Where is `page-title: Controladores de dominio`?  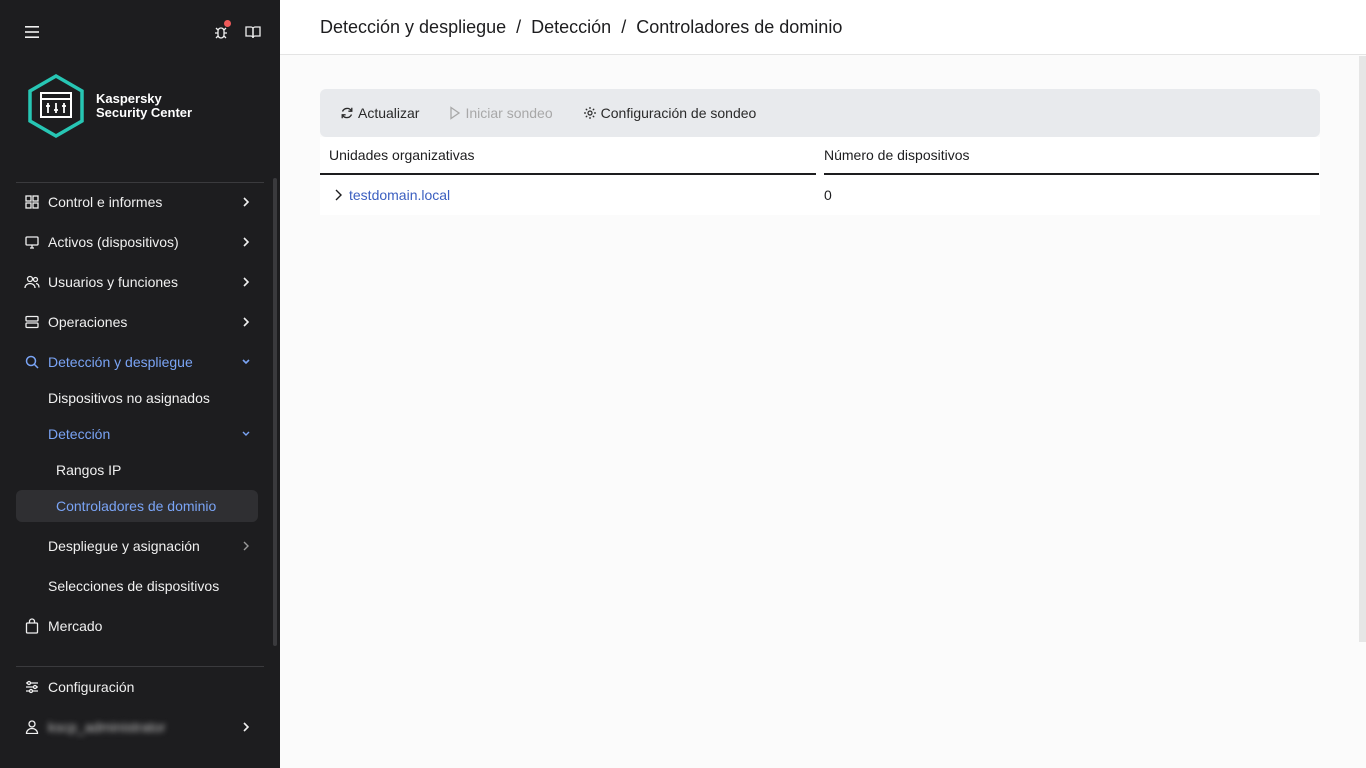
page-title: Controladores de dominio is located at coordinates (739, 26).